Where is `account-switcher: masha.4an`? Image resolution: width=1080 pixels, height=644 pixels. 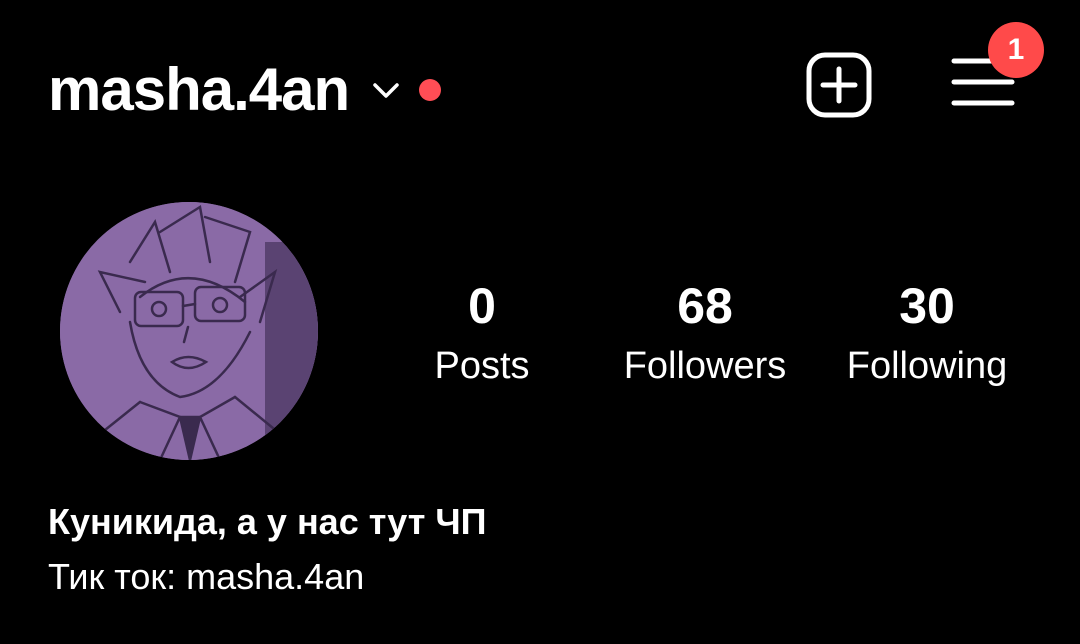 account-switcher: masha.4an is located at coordinates (245, 90).